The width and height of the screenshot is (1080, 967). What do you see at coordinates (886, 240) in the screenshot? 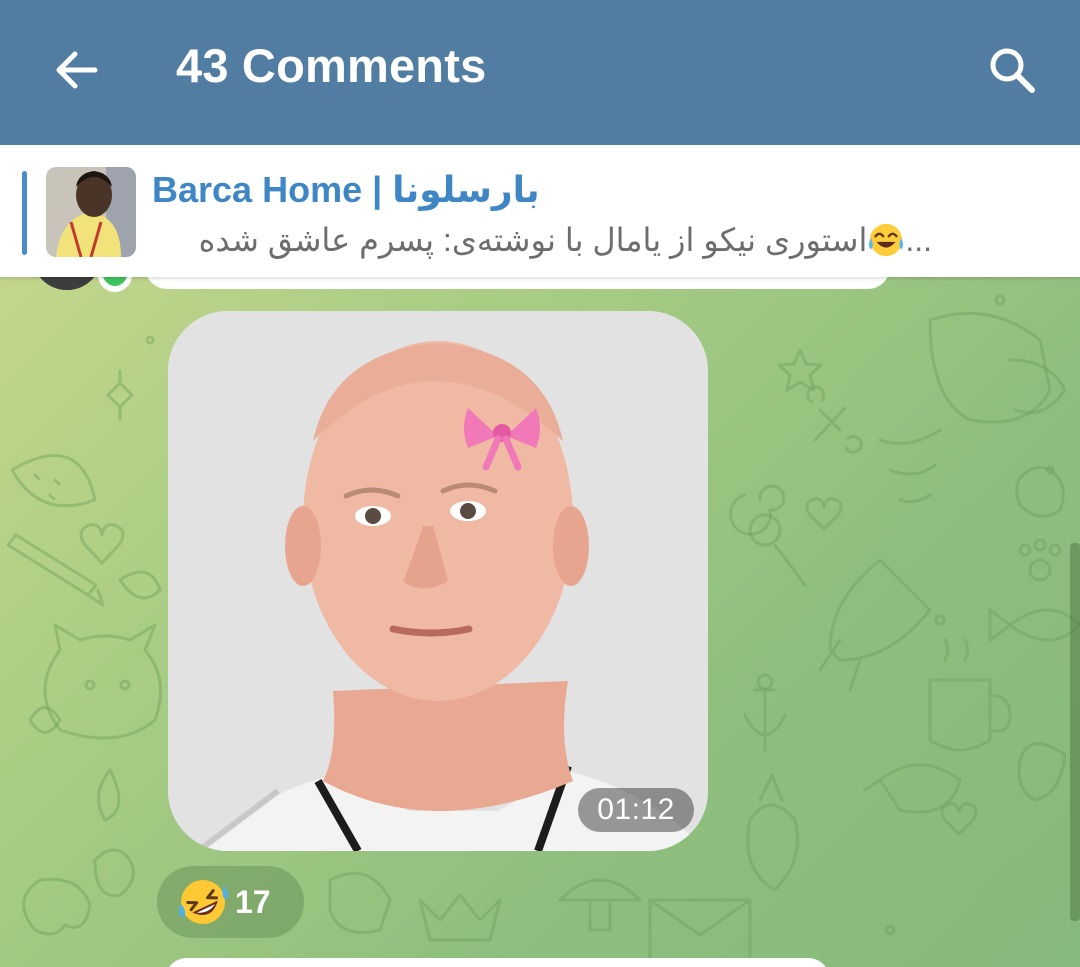
I see `tears-of-joy-icon` at bounding box center [886, 240].